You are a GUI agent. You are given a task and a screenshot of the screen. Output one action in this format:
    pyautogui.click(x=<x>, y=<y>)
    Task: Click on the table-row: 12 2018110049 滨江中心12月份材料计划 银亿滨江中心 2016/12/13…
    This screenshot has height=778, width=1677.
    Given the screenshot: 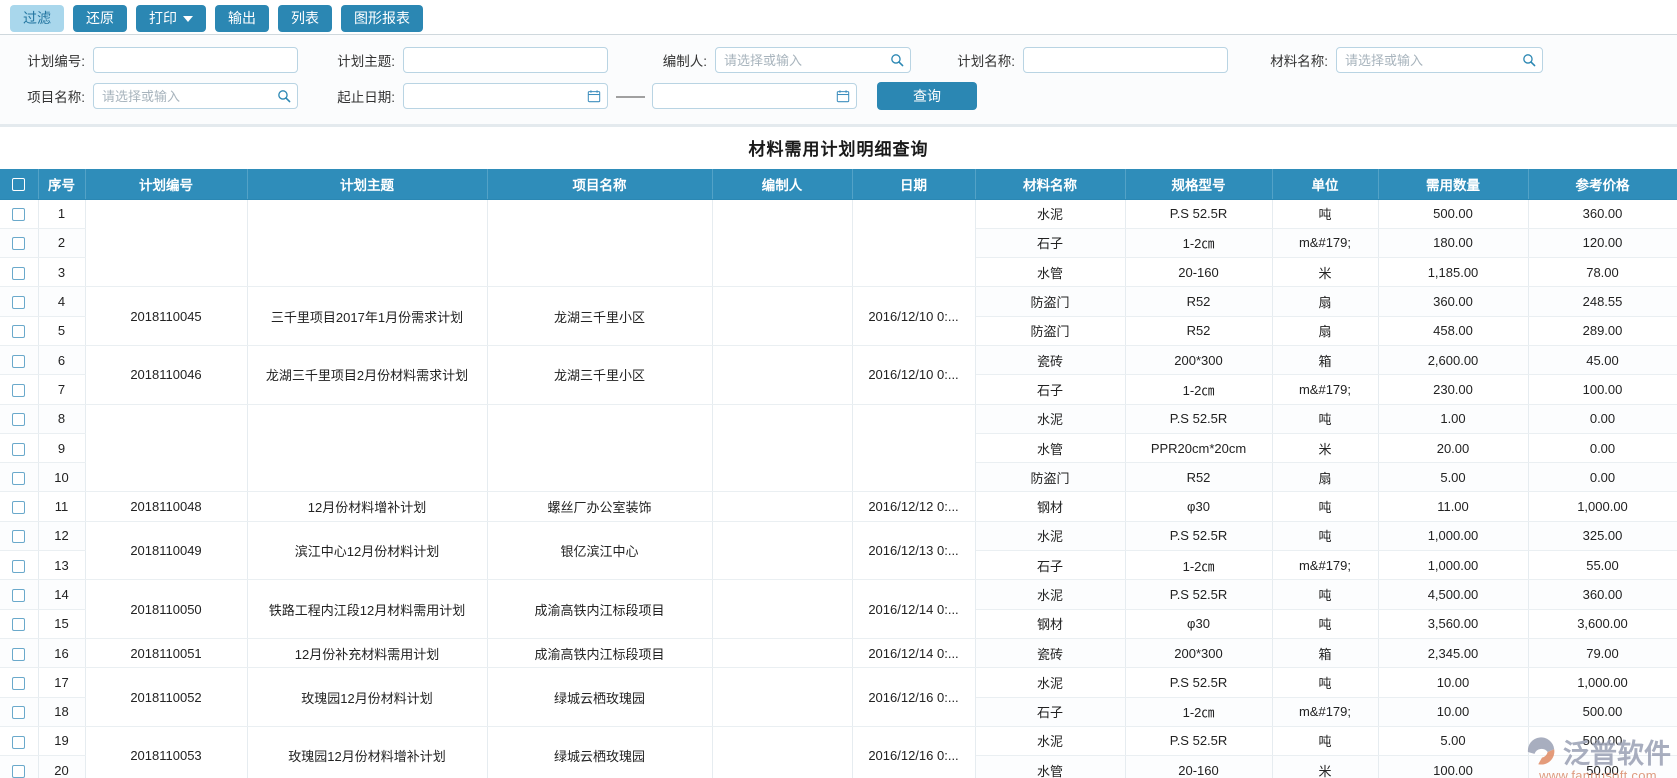 What is the action you would take?
    pyautogui.click(x=838, y=551)
    